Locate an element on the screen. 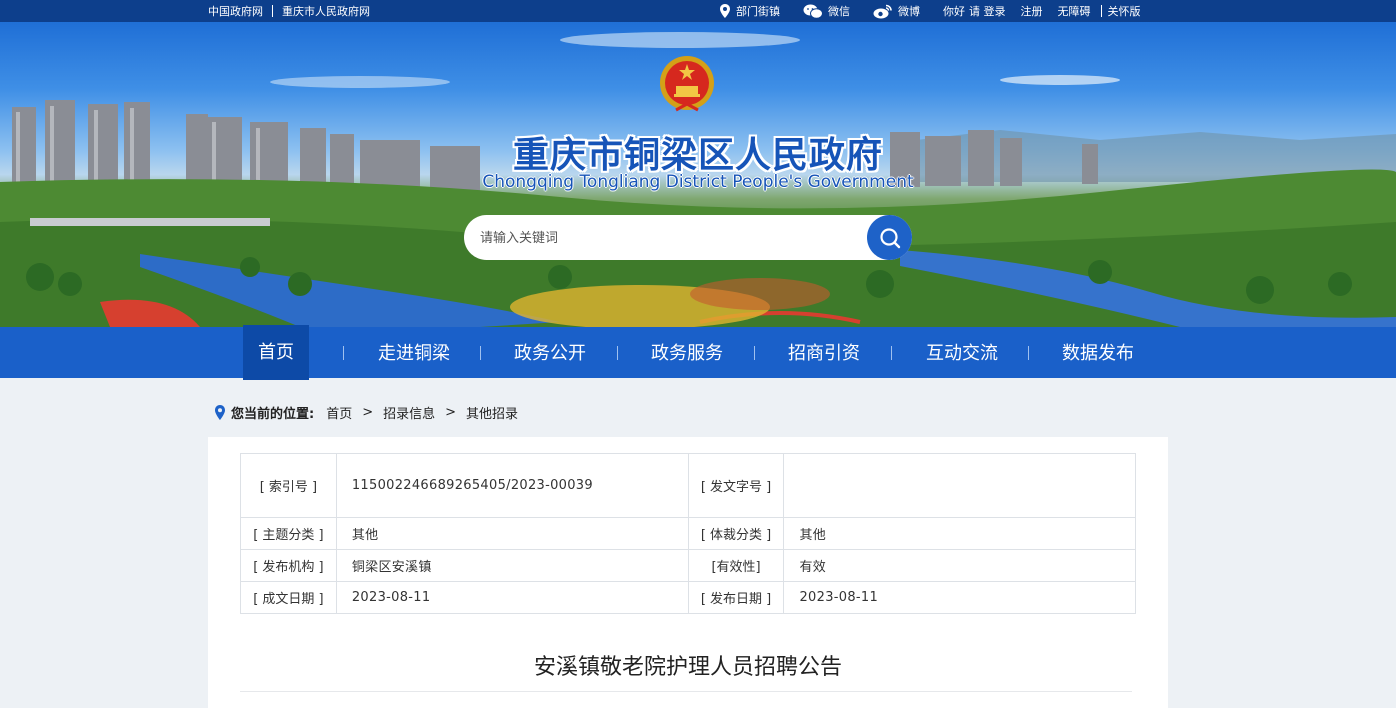 This screenshot has width=1396, height=708. doc-number-key: [ 发文字号 ] is located at coordinates (736, 485).